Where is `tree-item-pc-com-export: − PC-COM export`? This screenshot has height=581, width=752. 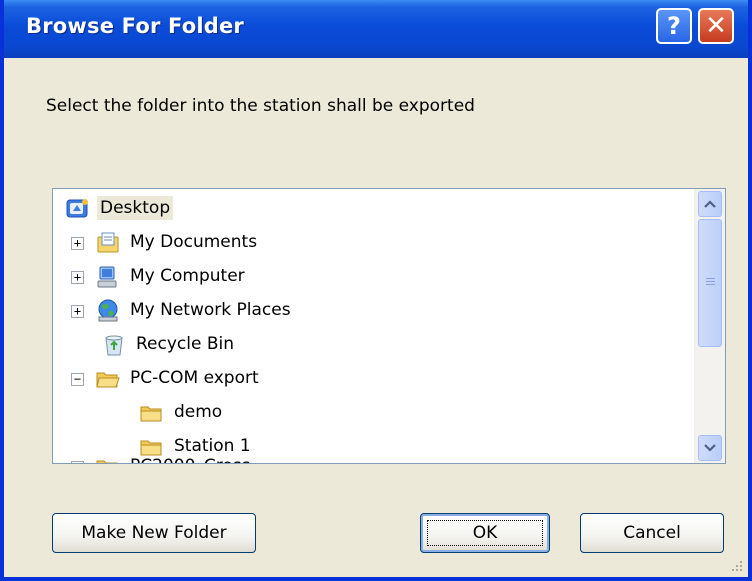 tree-item-pc-com-export: − PC-COM export is located at coordinates (376, 379).